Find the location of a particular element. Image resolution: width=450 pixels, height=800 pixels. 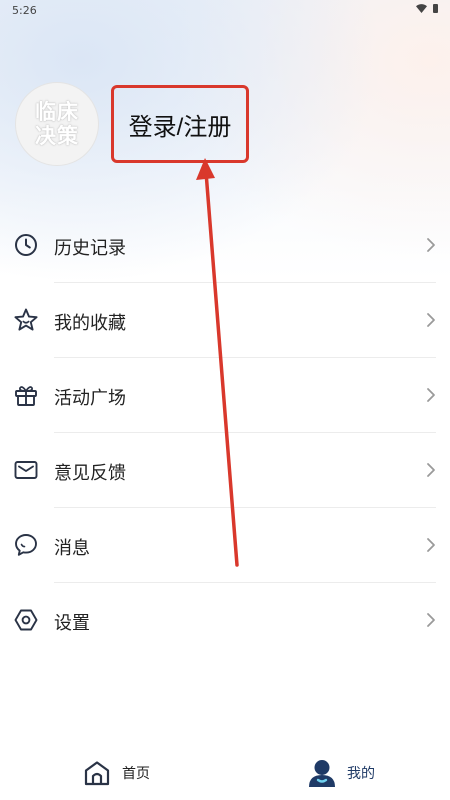

mail-icon is located at coordinates (26, 470).